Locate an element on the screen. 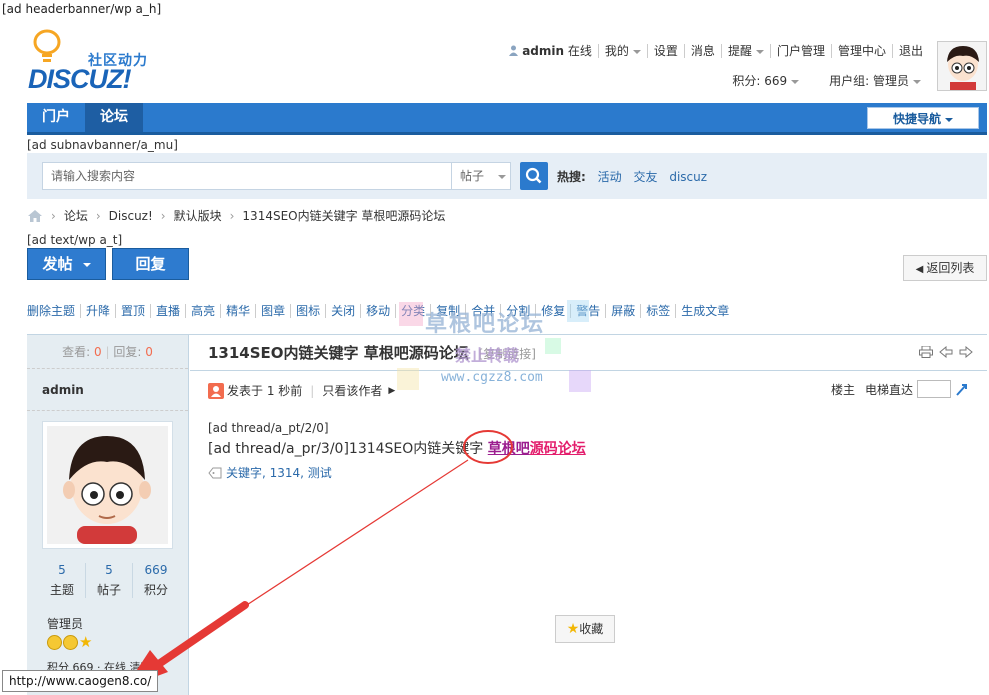 The height and width of the screenshot is (695, 989). user-info: admin 在线 is located at coordinates (550, 51).